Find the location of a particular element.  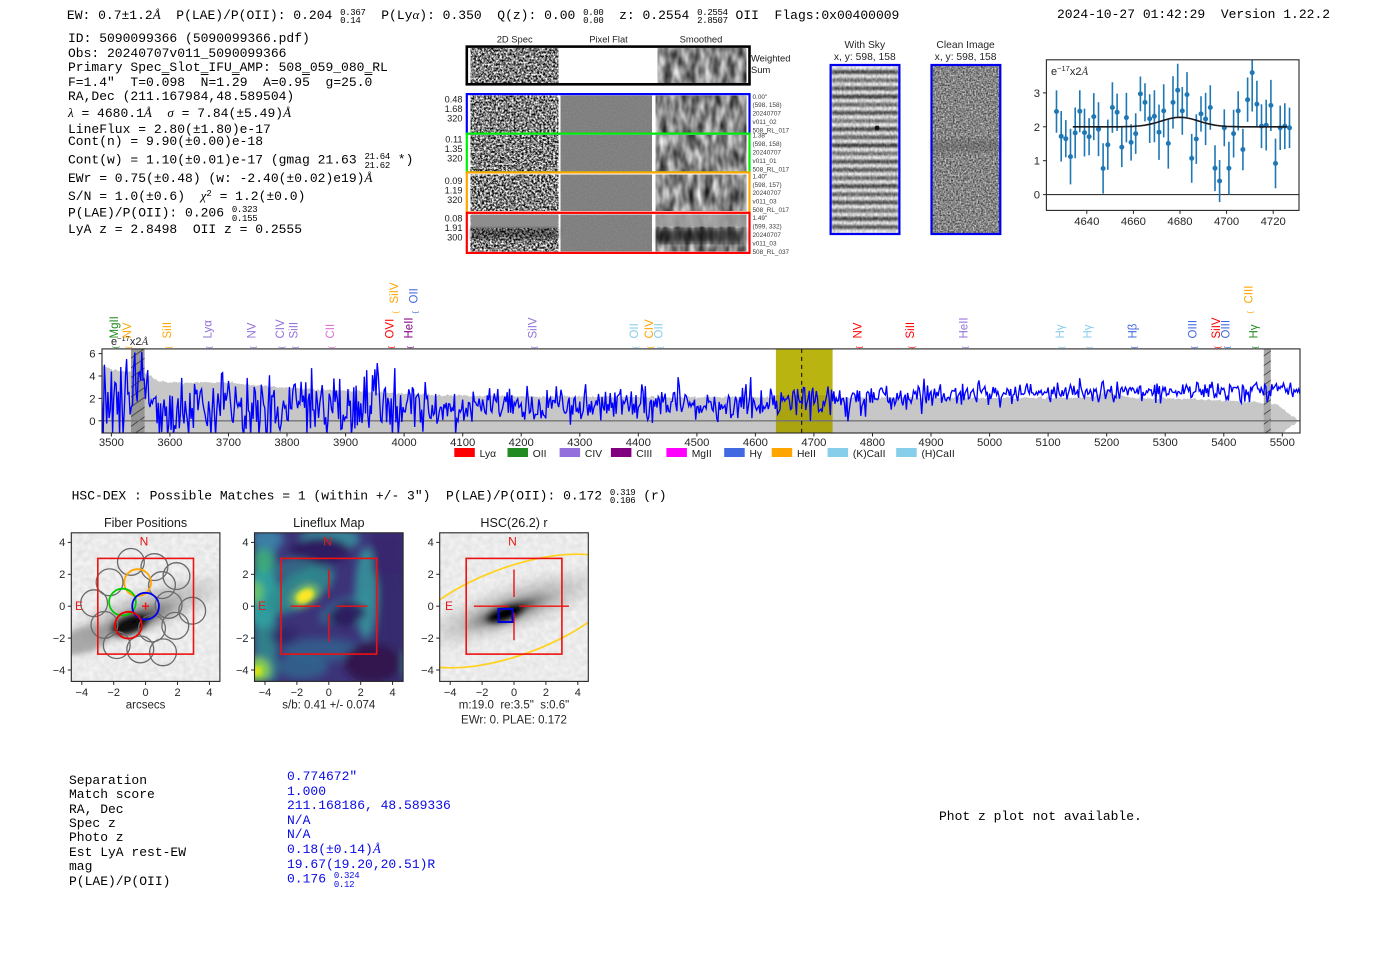

svg-text: m:19.0 re:3.5" s:0.6" is located at coordinates (514, 706).